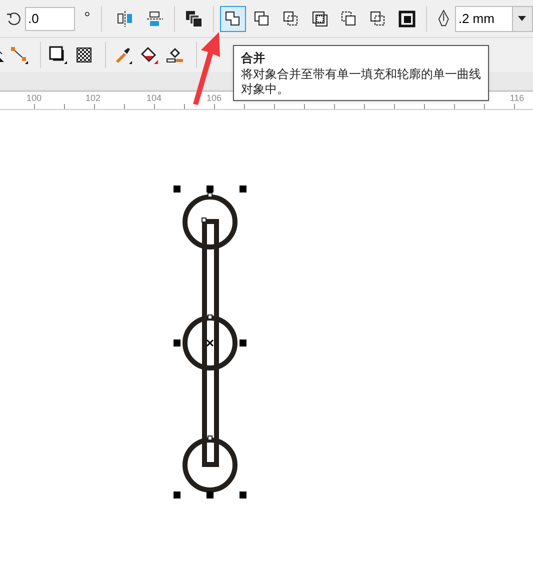 The width and height of the screenshot is (533, 570). I want to click on transparency-icon, so click(84, 55).